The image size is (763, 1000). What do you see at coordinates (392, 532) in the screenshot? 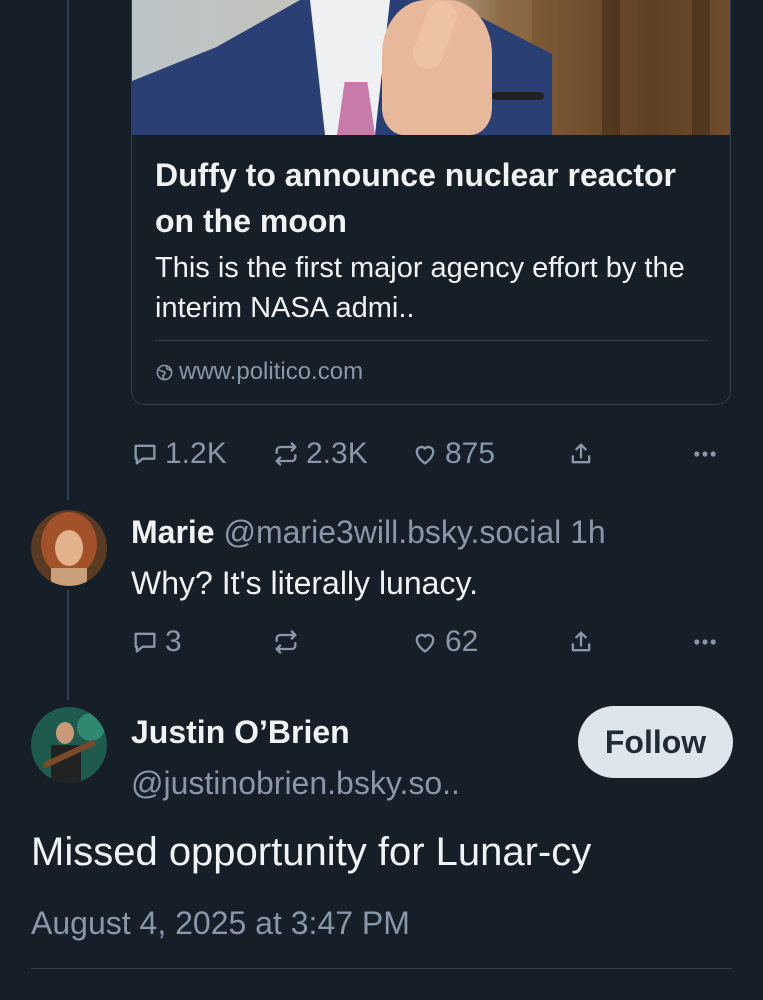
I see `handle: @marie3will.bsky.social` at bounding box center [392, 532].